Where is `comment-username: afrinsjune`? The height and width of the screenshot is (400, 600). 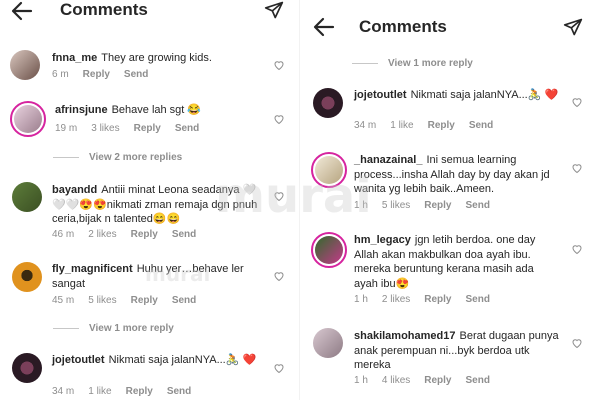
comment-username: afrinsjune is located at coordinates (81, 110).